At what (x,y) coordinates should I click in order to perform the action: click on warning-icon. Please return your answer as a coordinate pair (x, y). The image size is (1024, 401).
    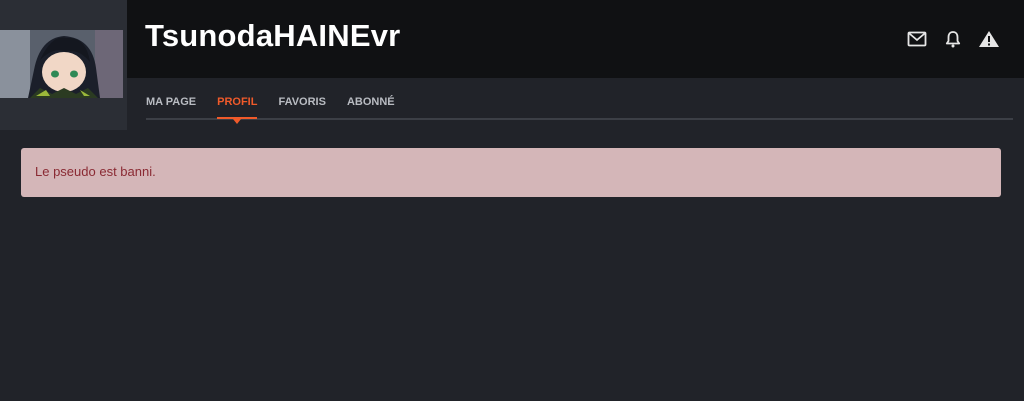
    Looking at the image, I should click on (989, 39).